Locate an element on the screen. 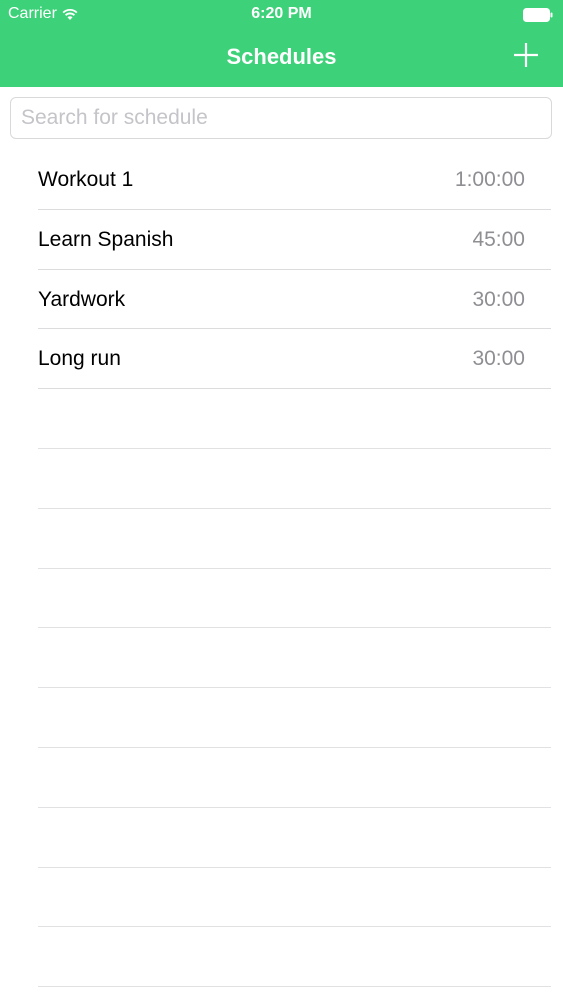  schedule-duration: 45:00 is located at coordinates (498, 239).